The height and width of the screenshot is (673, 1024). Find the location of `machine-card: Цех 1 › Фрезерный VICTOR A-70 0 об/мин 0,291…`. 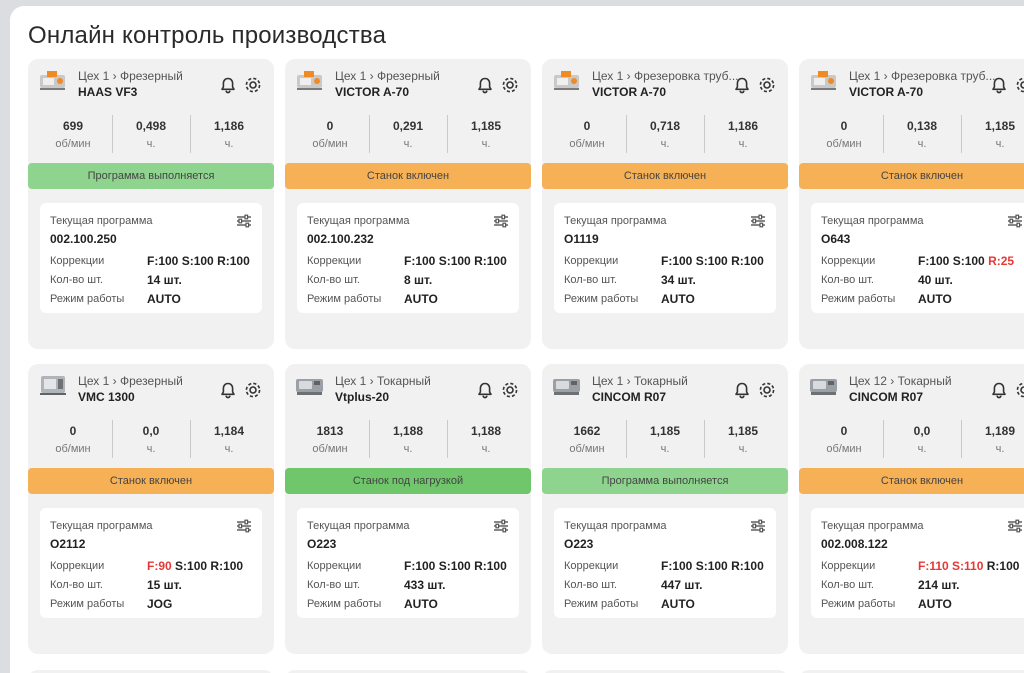

machine-card: Цех 1 › Фрезерный VICTOR A-70 0 об/мин 0,291… is located at coordinates (408, 204).